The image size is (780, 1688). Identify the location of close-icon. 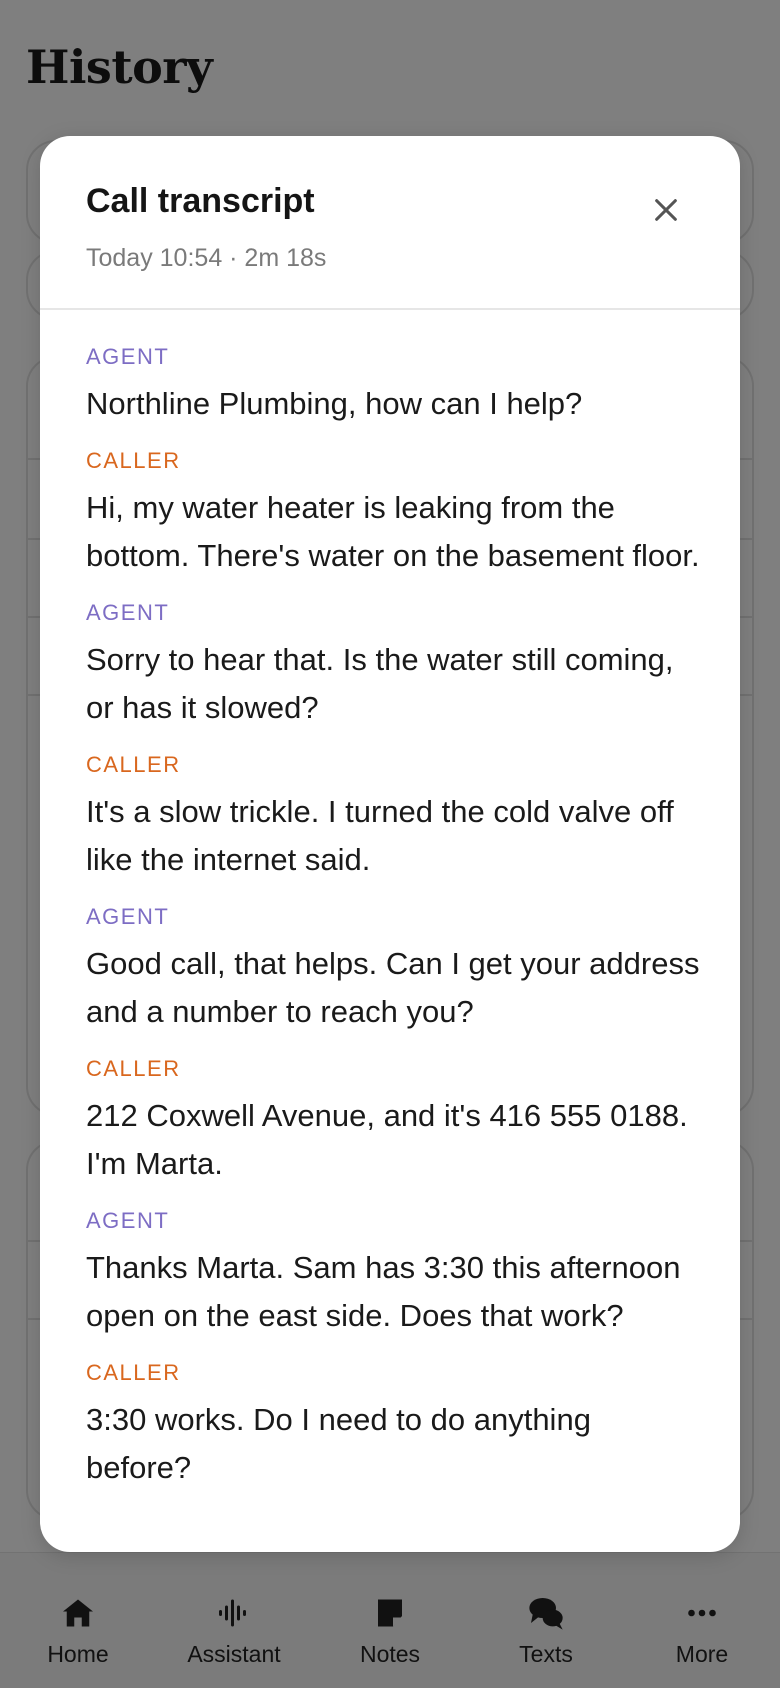
(666, 212).